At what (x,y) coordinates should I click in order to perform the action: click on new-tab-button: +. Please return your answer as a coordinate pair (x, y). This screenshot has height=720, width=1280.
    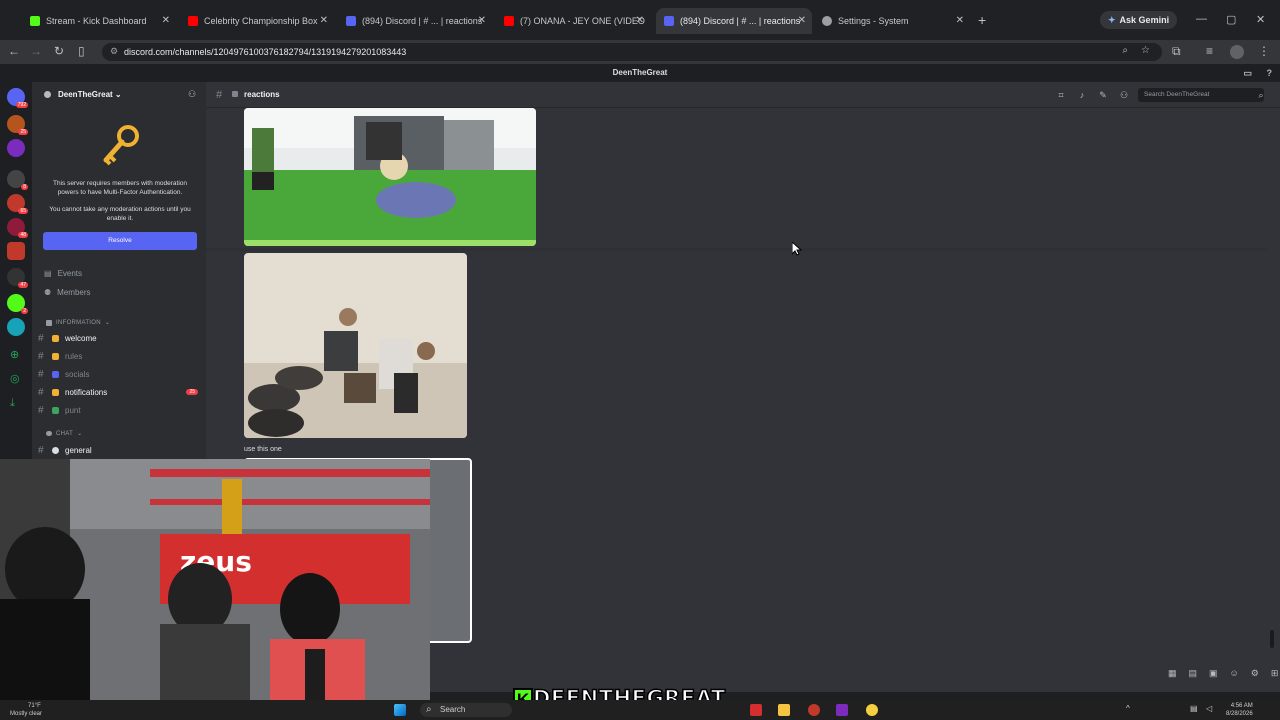
    Looking at the image, I should click on (982, 20).